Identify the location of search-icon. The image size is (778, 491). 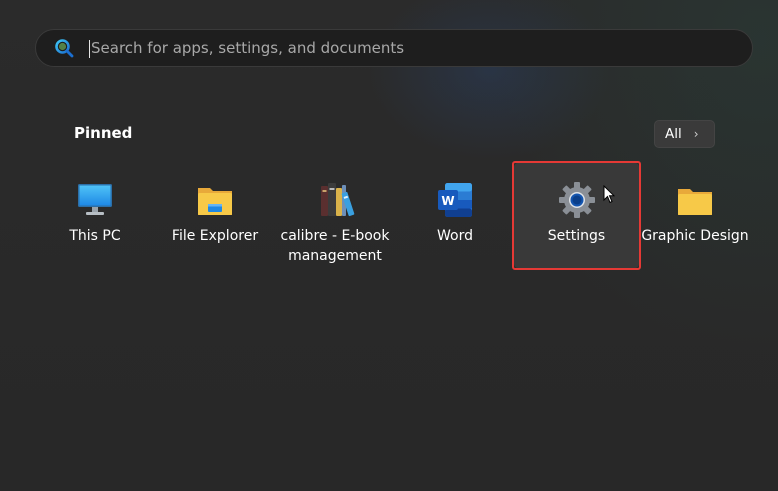
(64, 48).